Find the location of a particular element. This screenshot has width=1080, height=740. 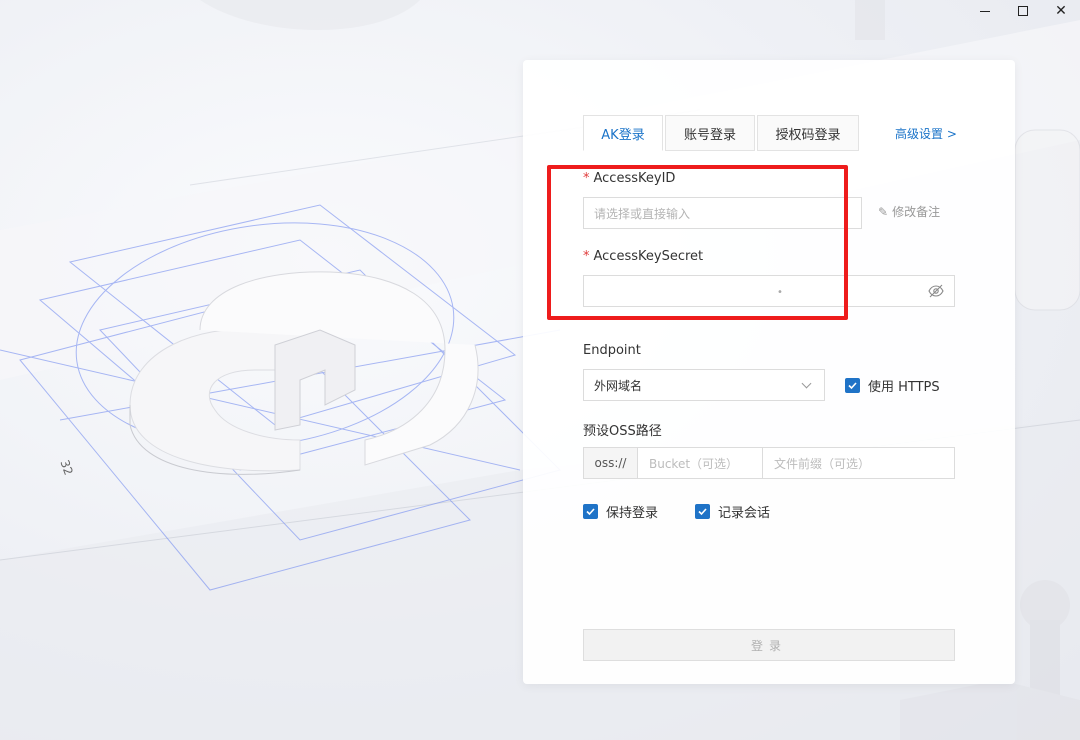

oss-prefix: oss:// is located at coordinates (611, 463).